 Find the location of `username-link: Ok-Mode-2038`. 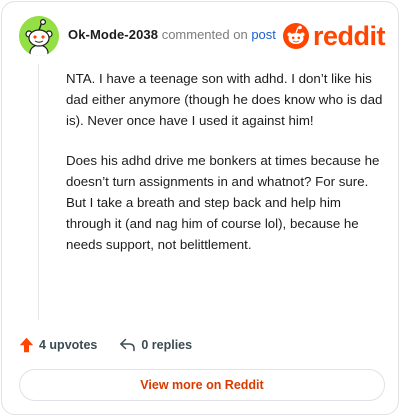

username-link: Ok-Mode-2038 is located at coordinates (113, 34).